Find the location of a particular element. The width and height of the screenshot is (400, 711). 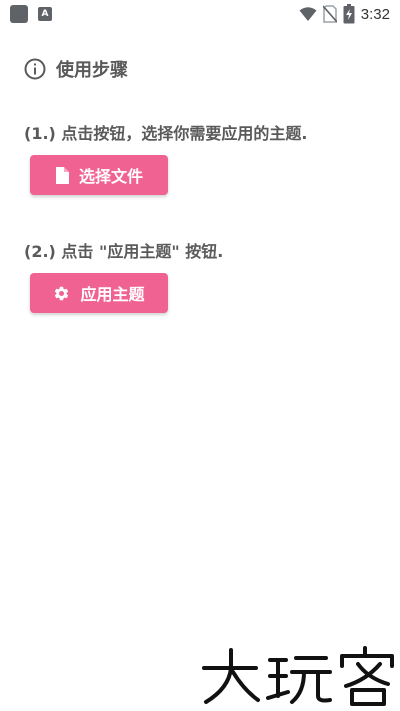

app-square-icon is located at coordinates (19, 14).